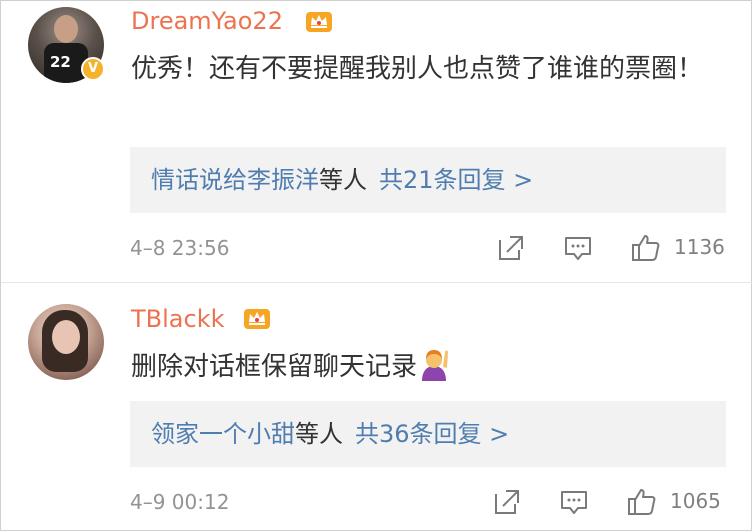 Image resolution: width=752 pixels, height=532 pixels. What do you see at coordinates (93, 69) in the screenshot?
I see `verified-badge-icon: V` at bounding box center [93, 69].